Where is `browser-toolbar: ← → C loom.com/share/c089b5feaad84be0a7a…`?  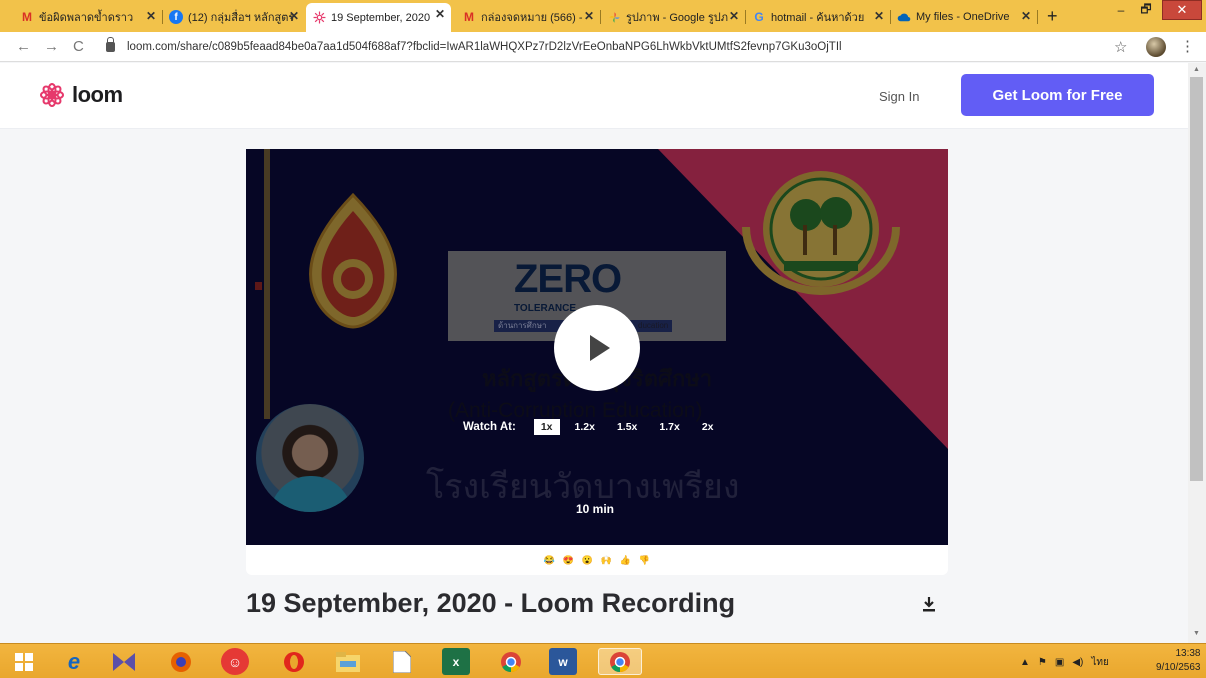 browser-toolbar: ← → C loom.com/share/c089b5feaad84be0a7a… is located at coordinates (603, 47).